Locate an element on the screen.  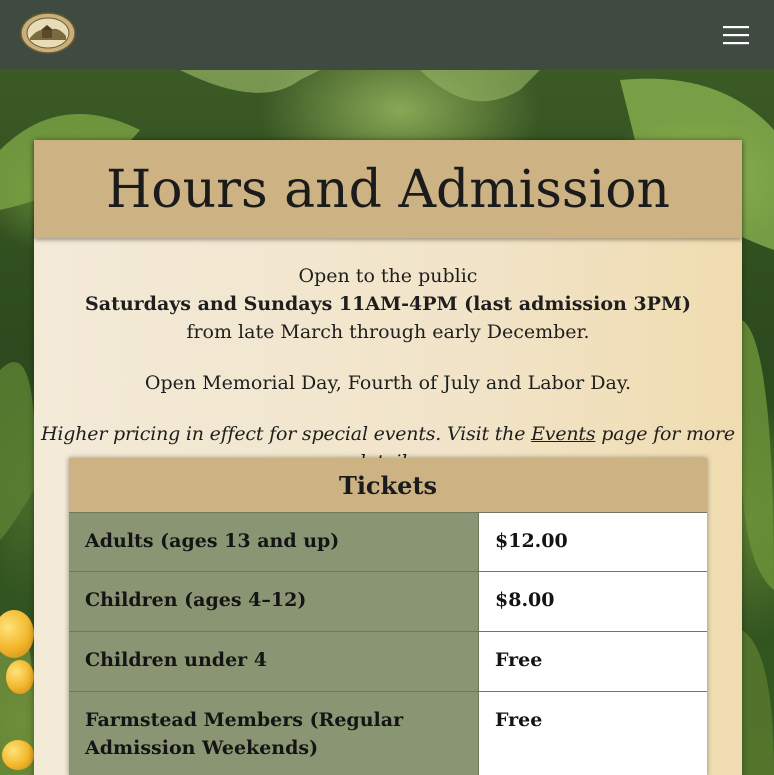
ticket-type-cell: Children (ages 4–12) is located at coordinates (273, 601).